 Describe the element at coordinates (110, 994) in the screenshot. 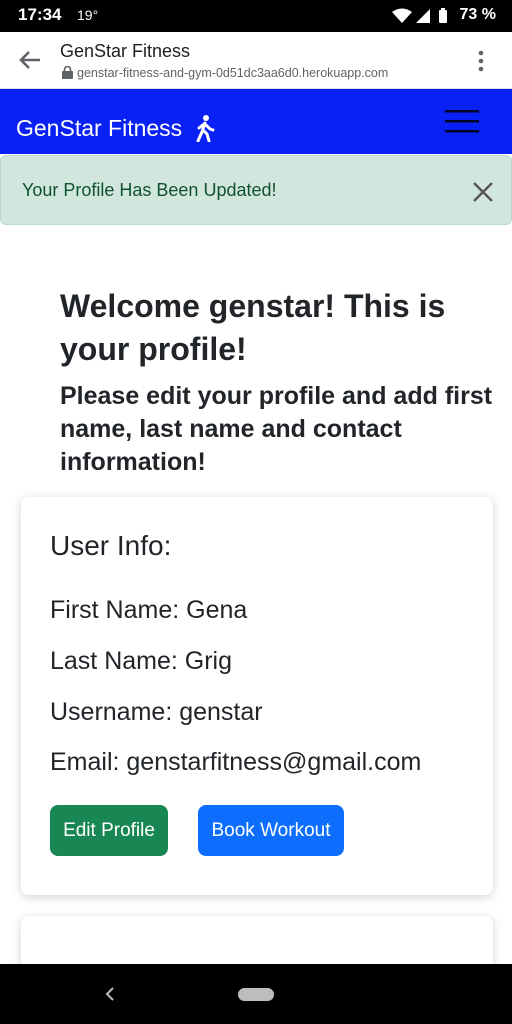

I see `system-back-icon` at that location.